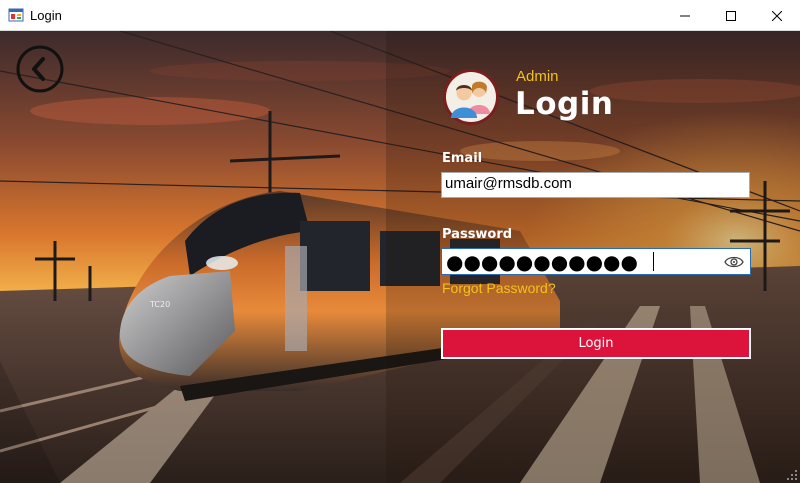 Image resolution: width=800 pixels, height=483 pixels. Describe the element at coordinates (499, 288) in the screenshot. I see `forgot-password-link: Forgot Password?` at that location.